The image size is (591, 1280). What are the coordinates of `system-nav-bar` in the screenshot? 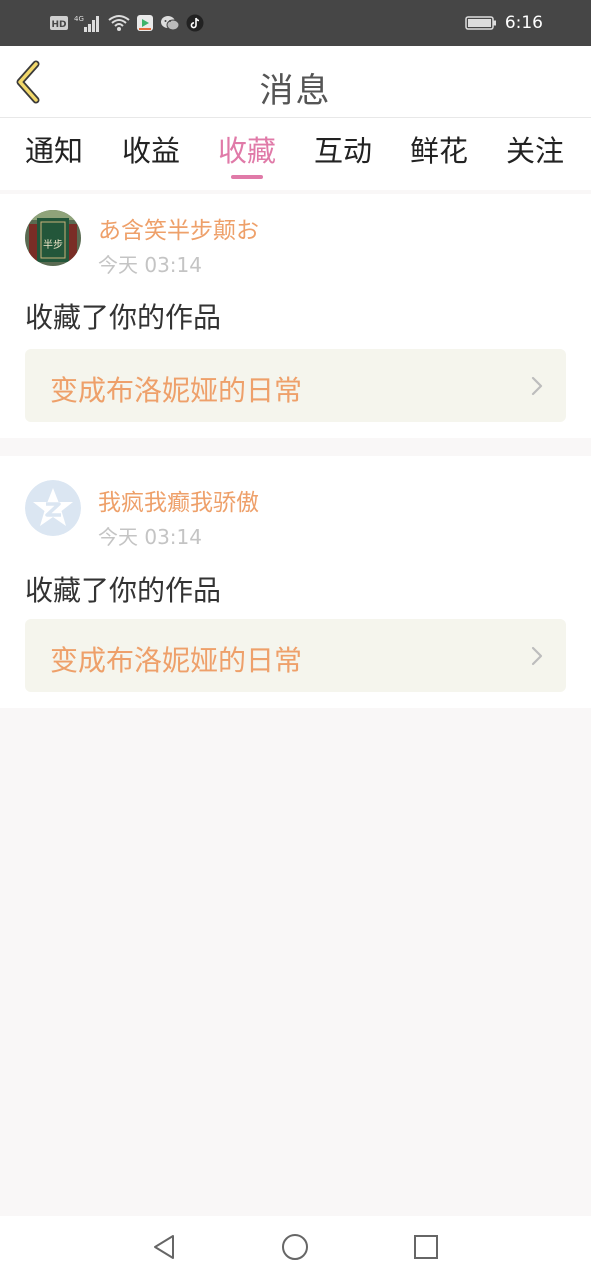 It's located at (295, 1248).